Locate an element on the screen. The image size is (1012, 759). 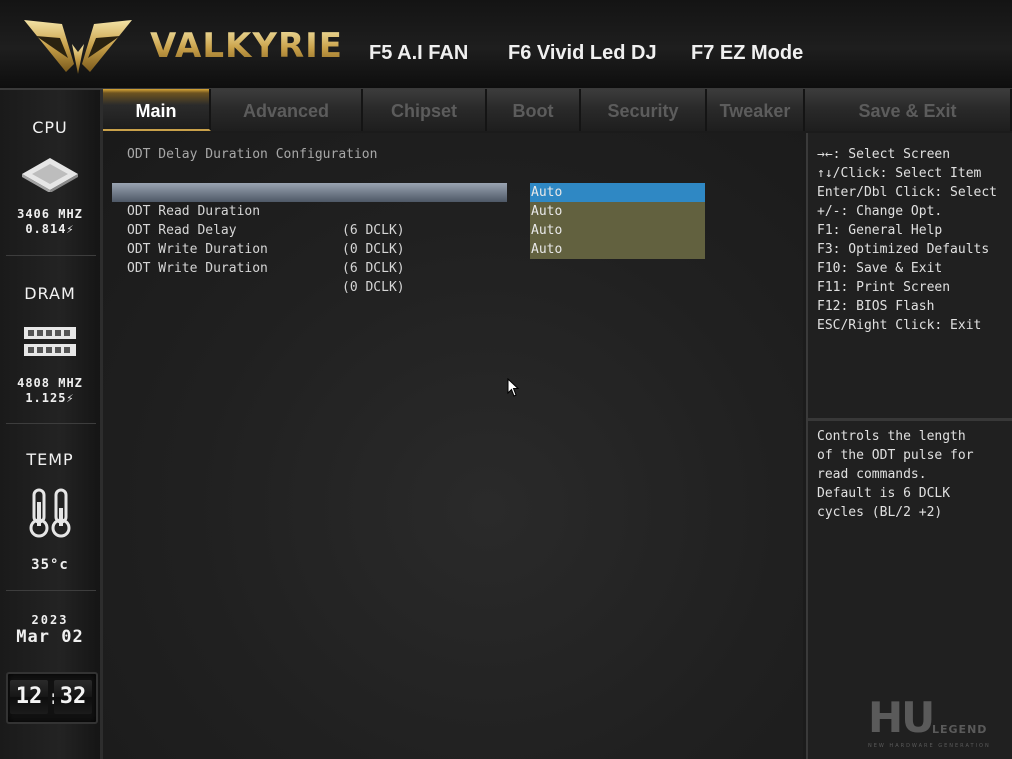
help-line: F3: Optimized Defaults is located at coordinates (903, 249).